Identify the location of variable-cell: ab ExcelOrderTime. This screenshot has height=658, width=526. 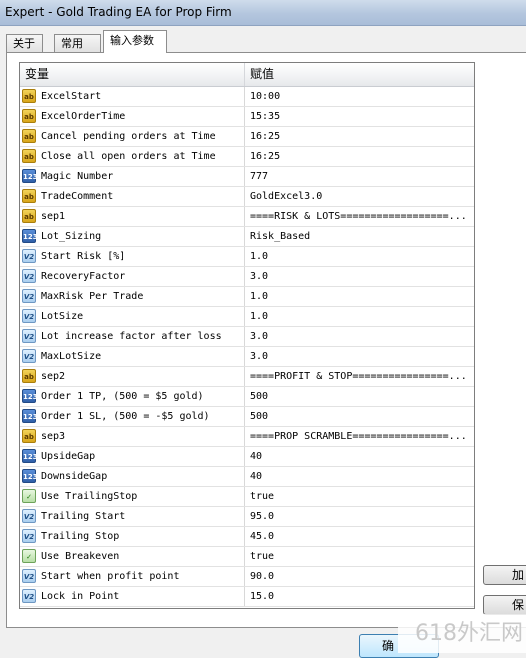
(132, 116).